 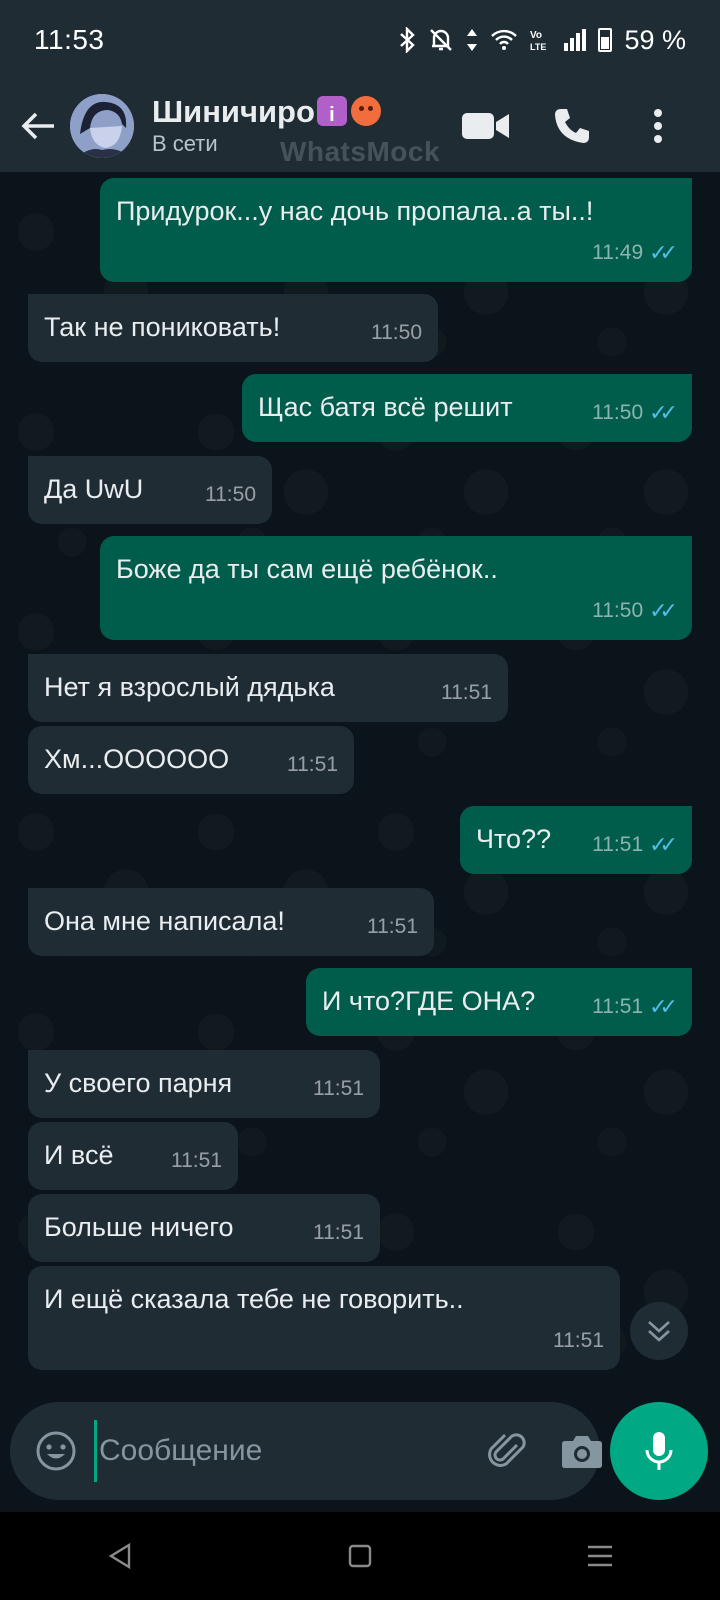 I want to click on message-input, so click(x=290, y=1451).